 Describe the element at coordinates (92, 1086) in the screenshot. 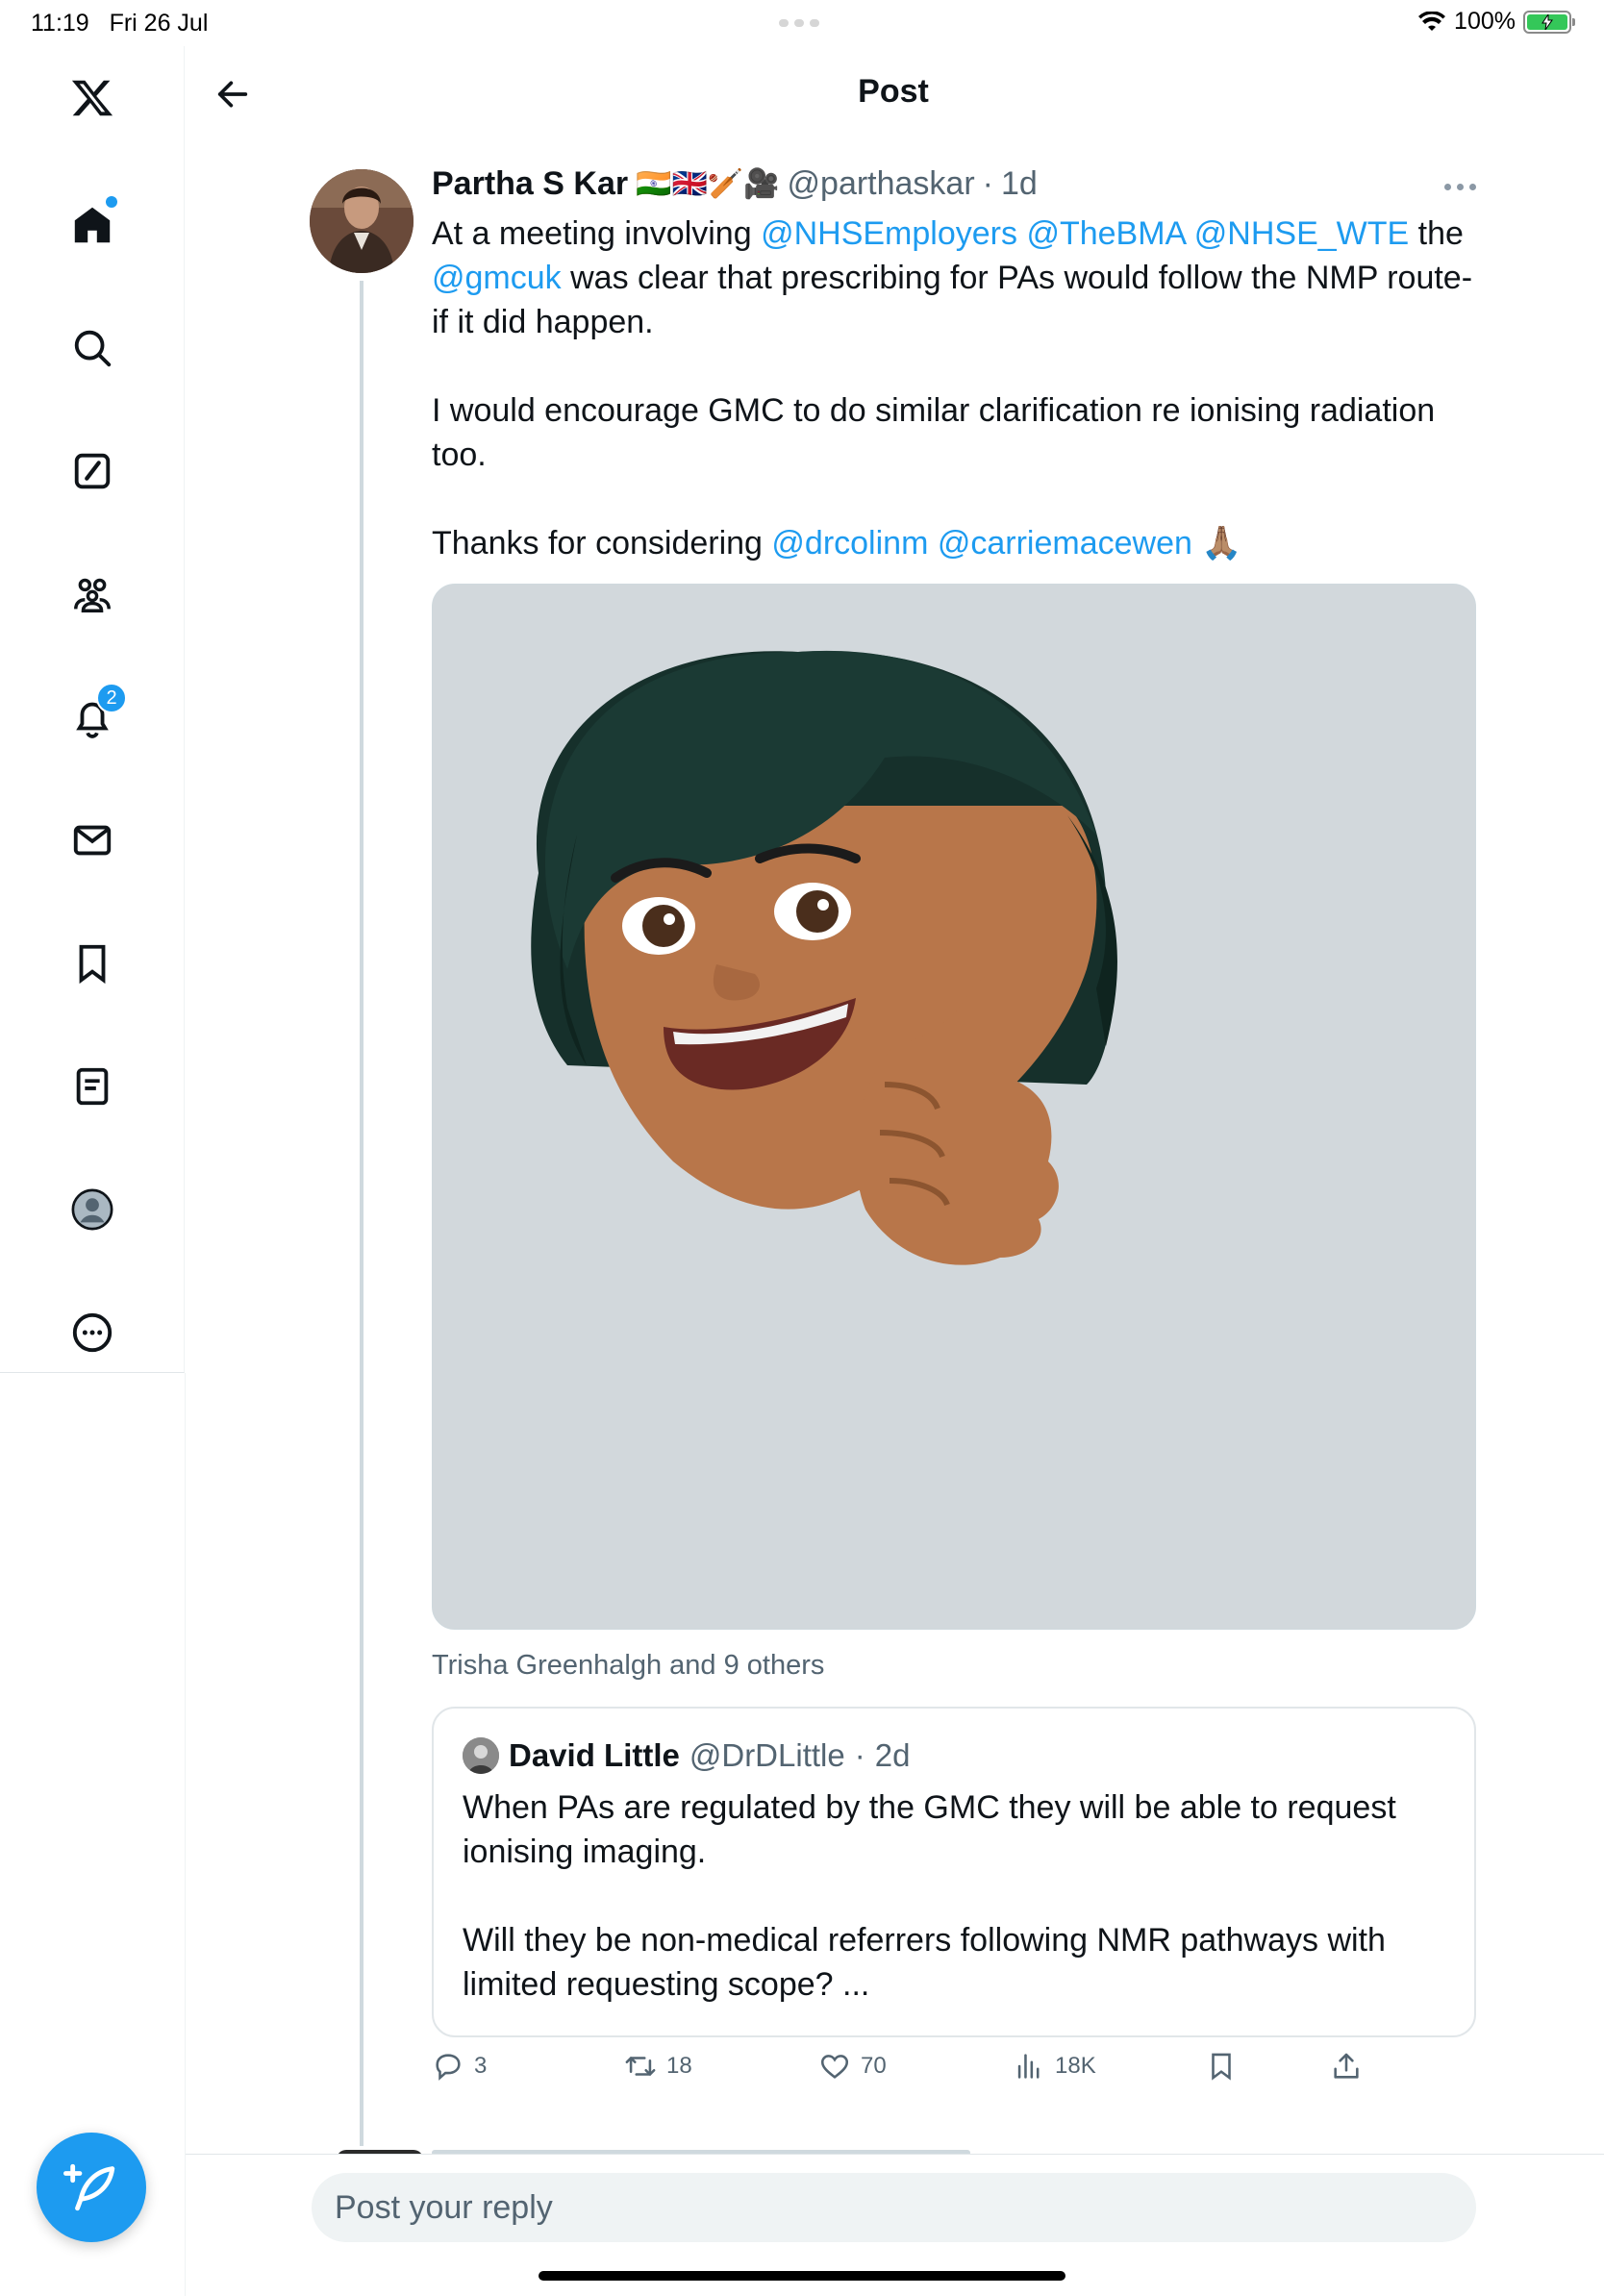

I see `lists-icon` at that location.